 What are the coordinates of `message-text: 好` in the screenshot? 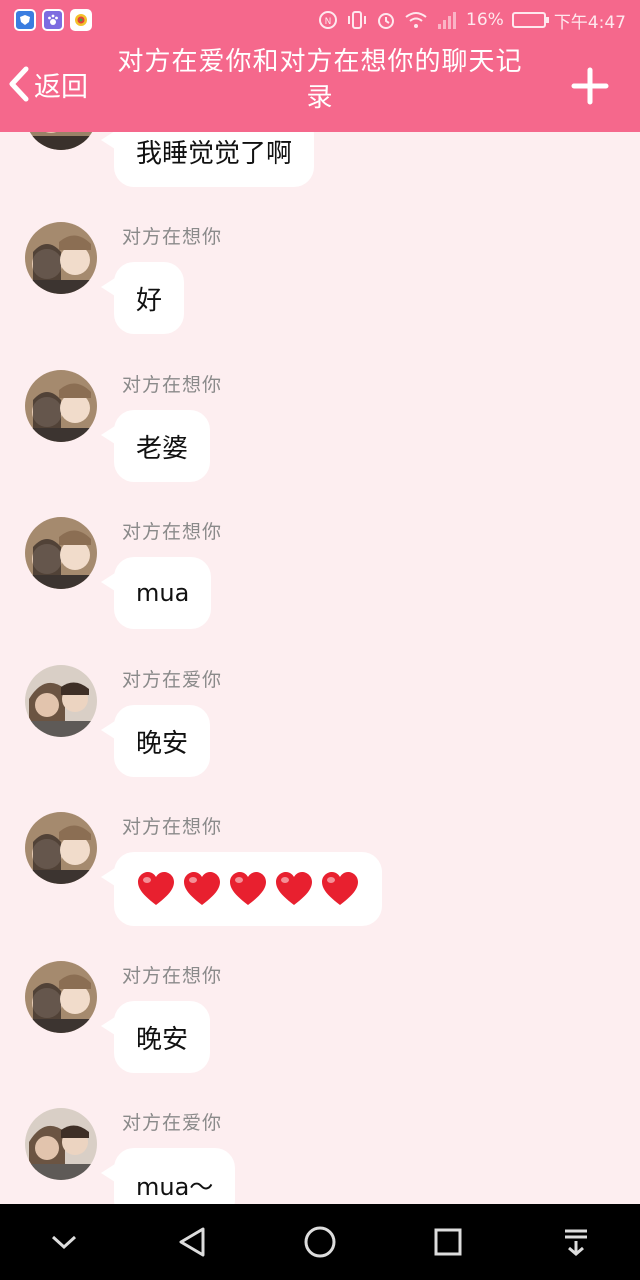 It's located at (149, 300).